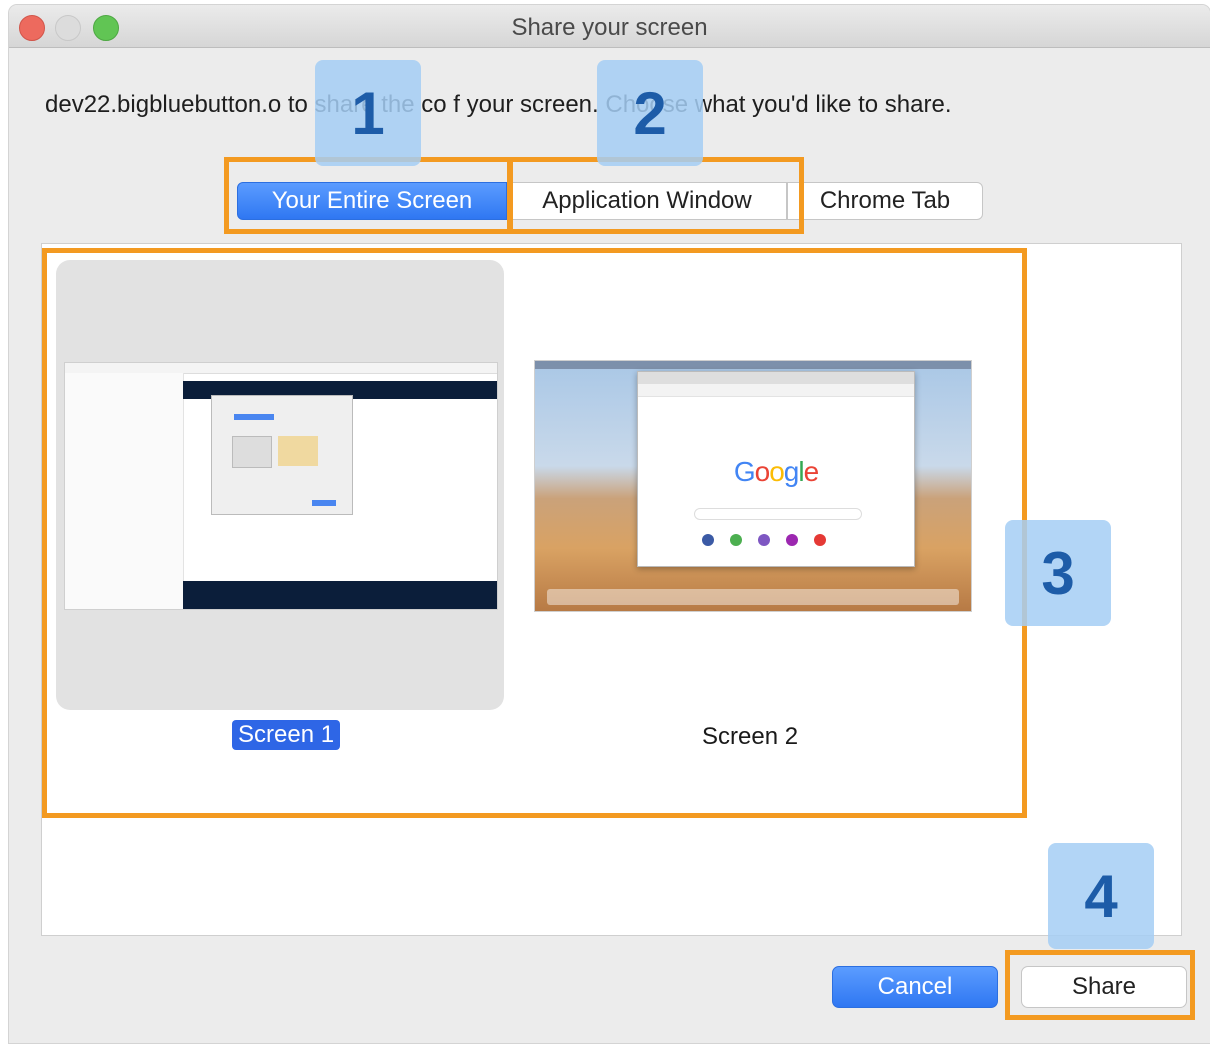 This screenshot has width=1210, height=1046. I want to click on thumb-shortcut-icons, so click(764, 540).